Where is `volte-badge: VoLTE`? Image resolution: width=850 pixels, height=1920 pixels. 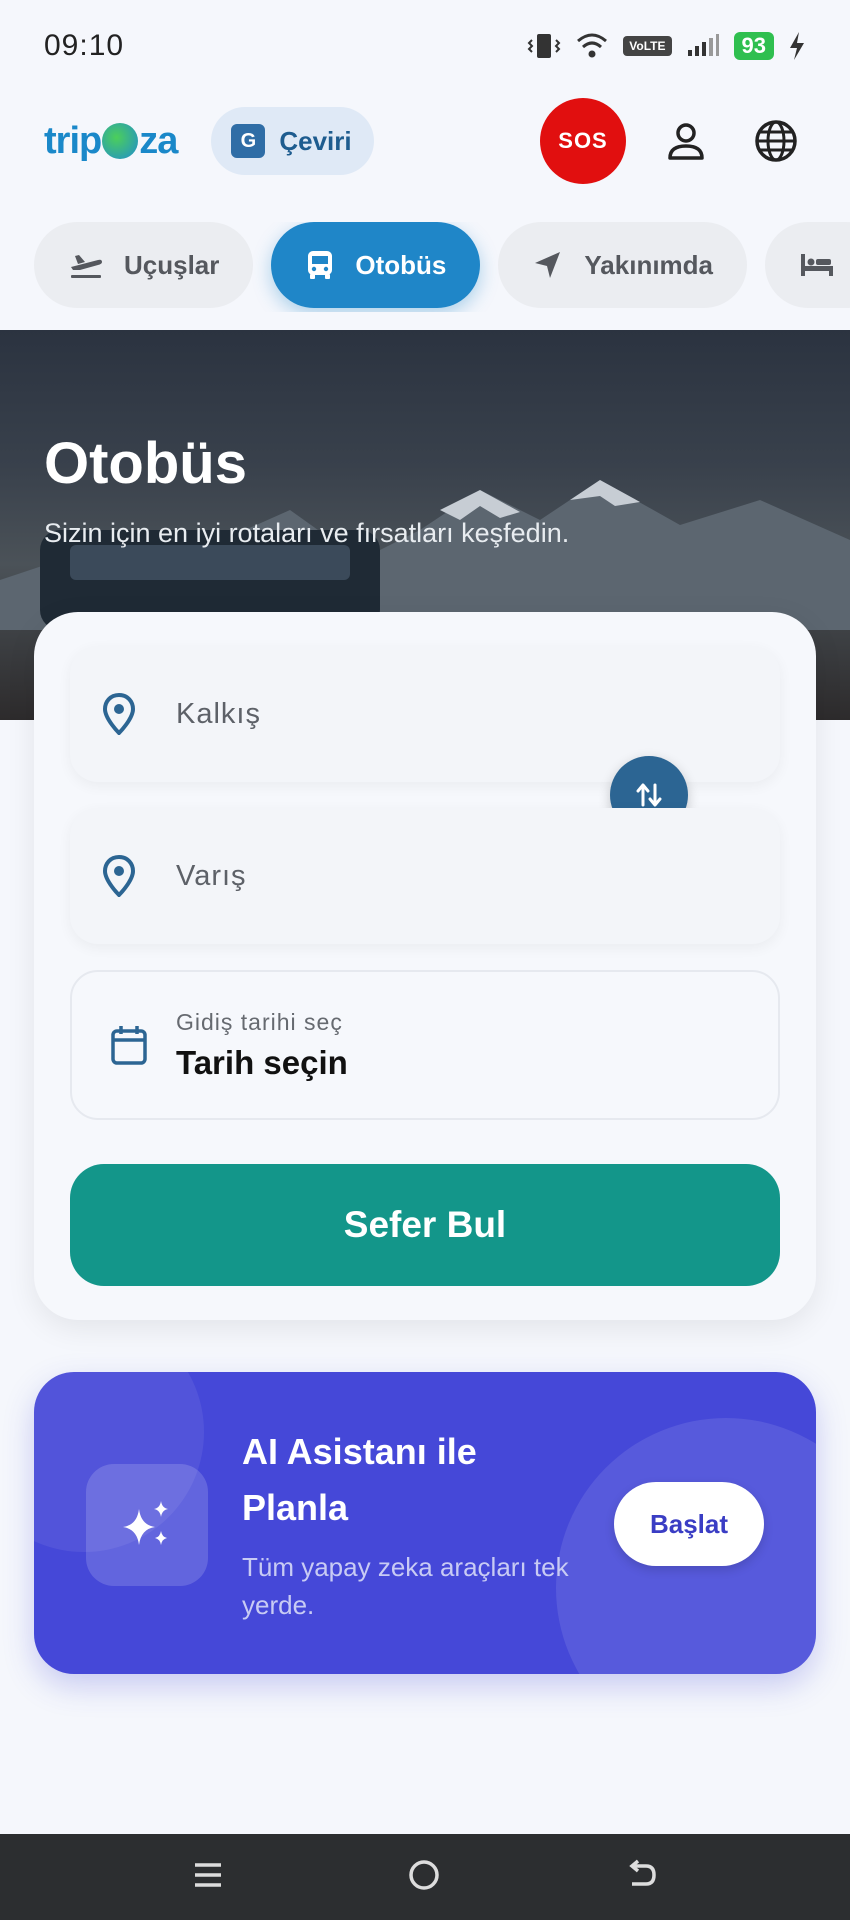 volte-badge: VoLTE is located at coordinates (647, 46).